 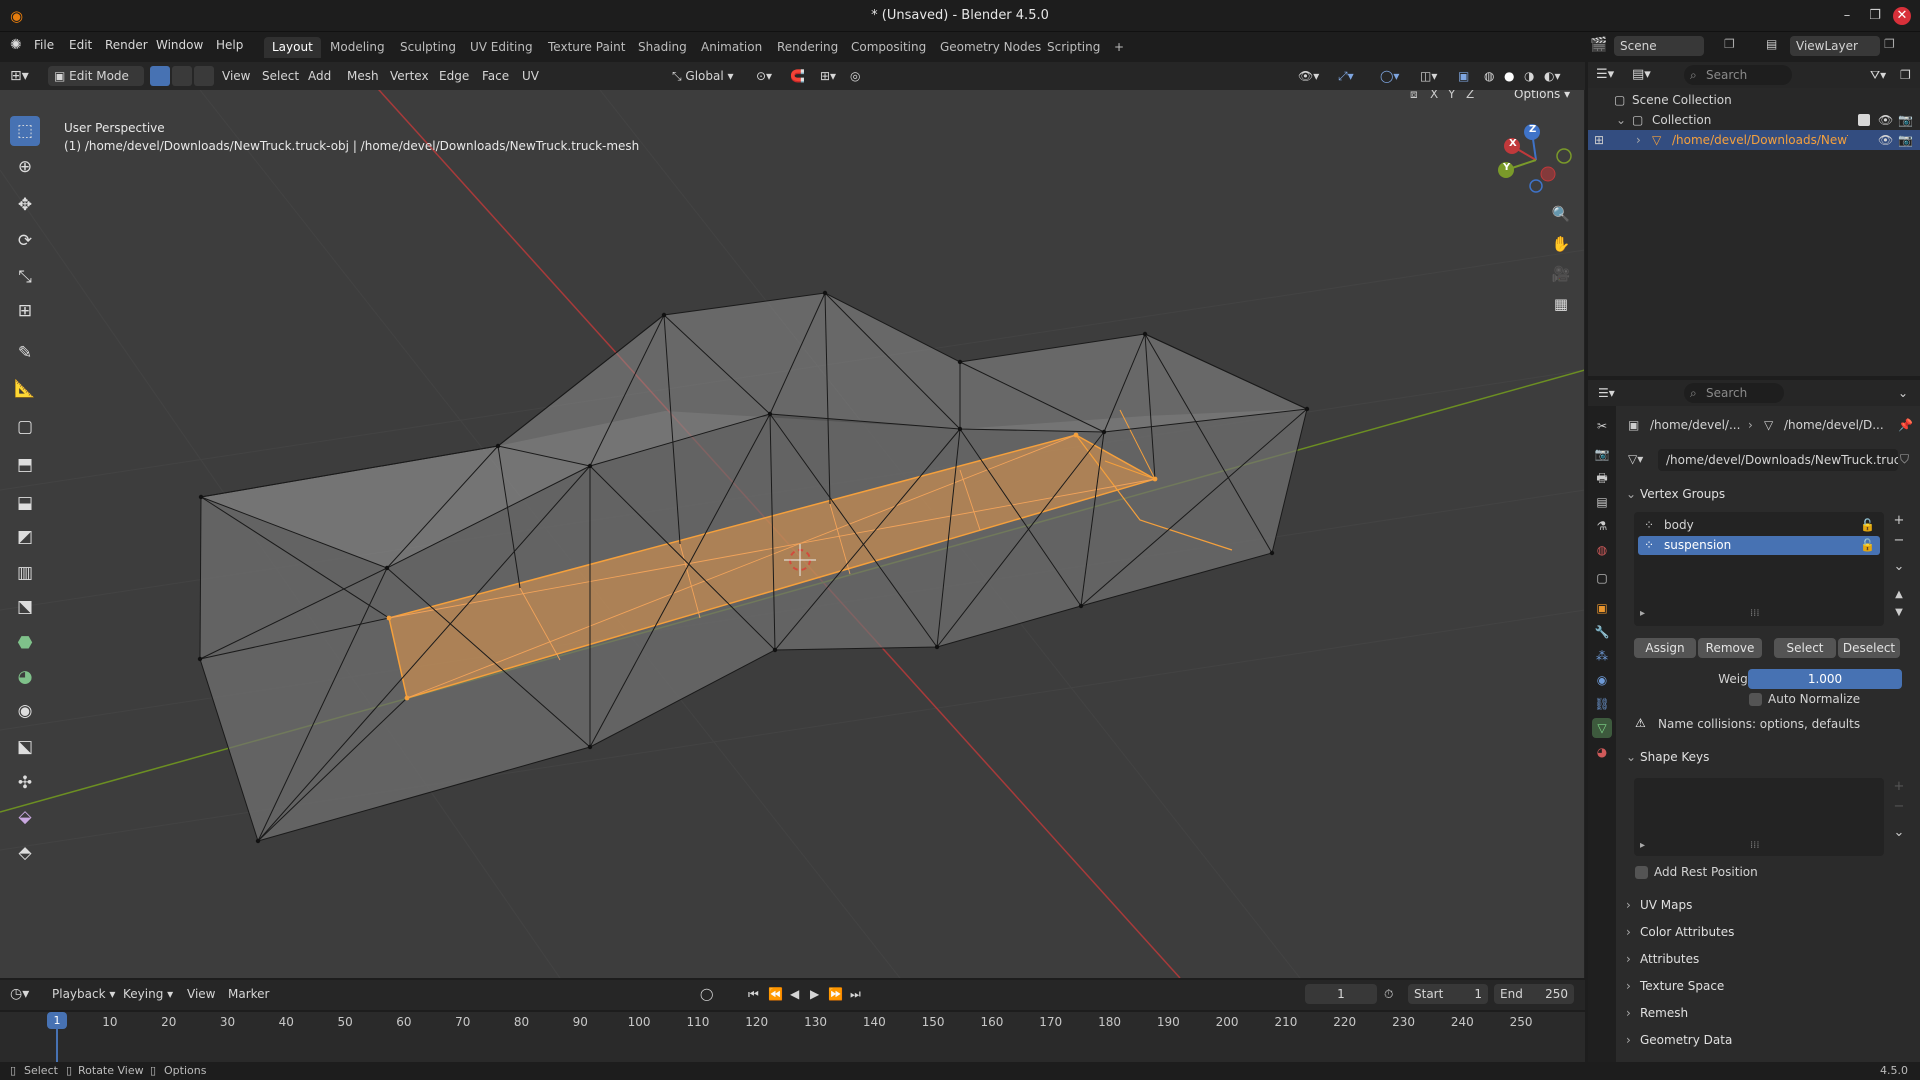 What do you see at coordinates (1602, 728) in the screenshot?
I see `mesh-data-tab-icon: ▽` at bounding box center [1602, 728].